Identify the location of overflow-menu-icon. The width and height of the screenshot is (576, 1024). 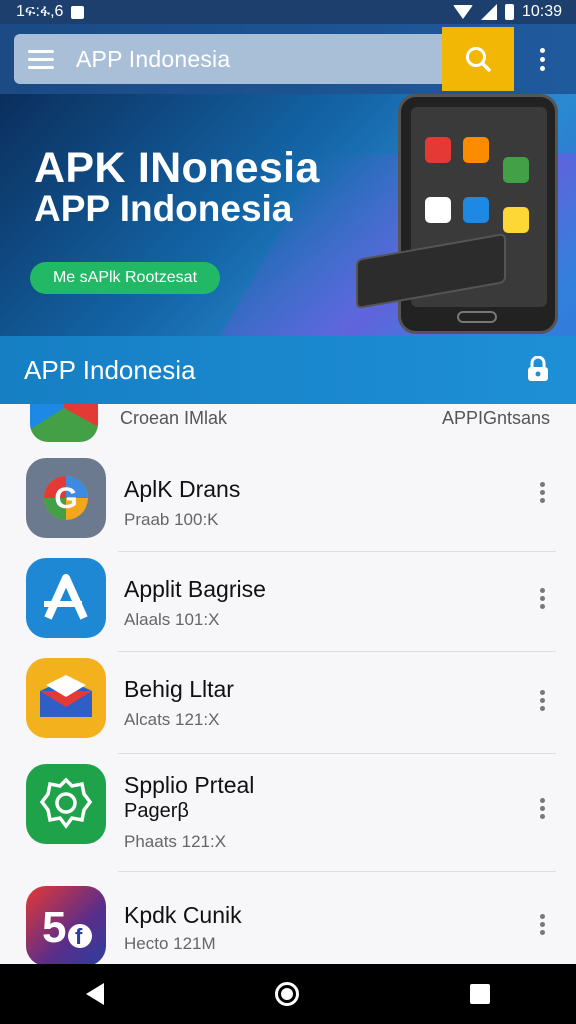
(542, 59).